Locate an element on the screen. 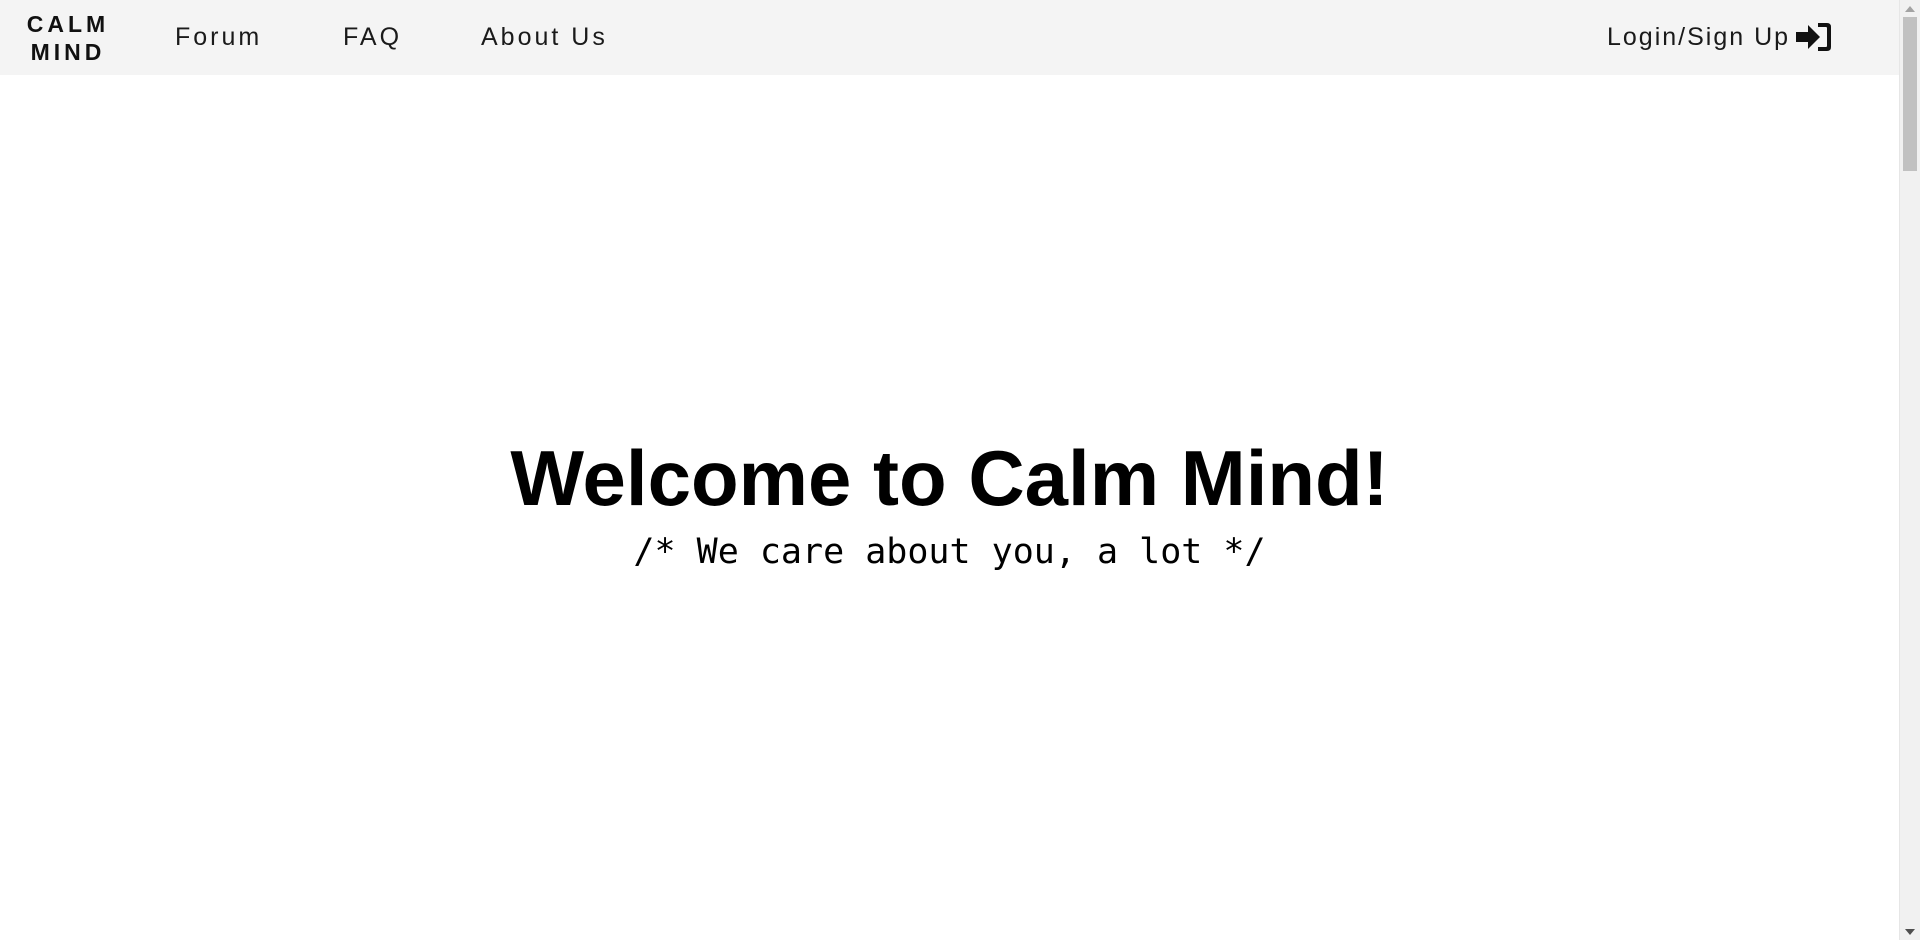  brand-logo: CALM MIND is located at coordinates (68, 38).